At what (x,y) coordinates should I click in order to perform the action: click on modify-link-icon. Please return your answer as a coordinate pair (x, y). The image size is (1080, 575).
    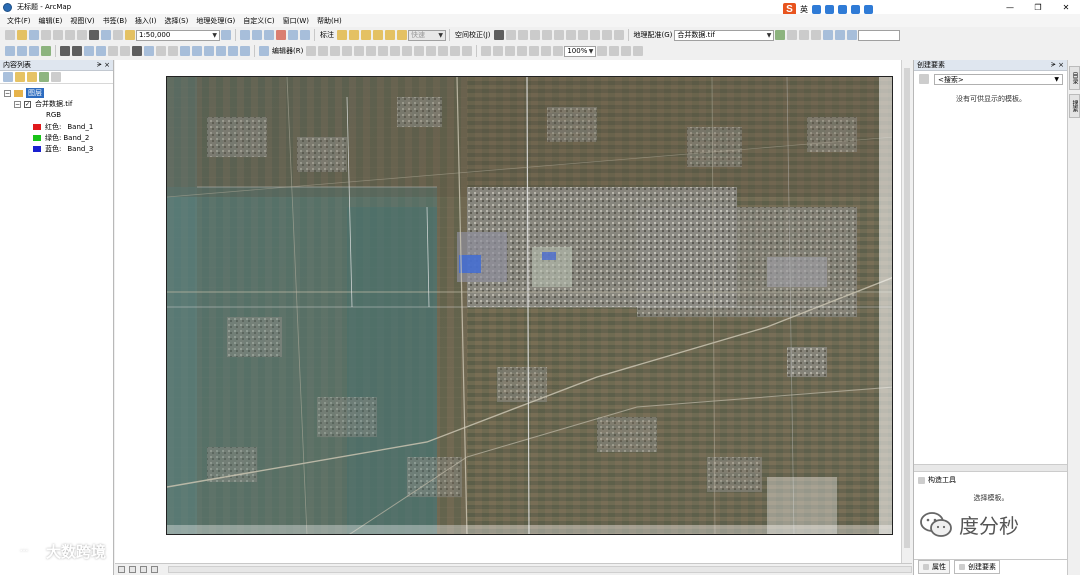
    Looking at the image, I should click on (522, 35).